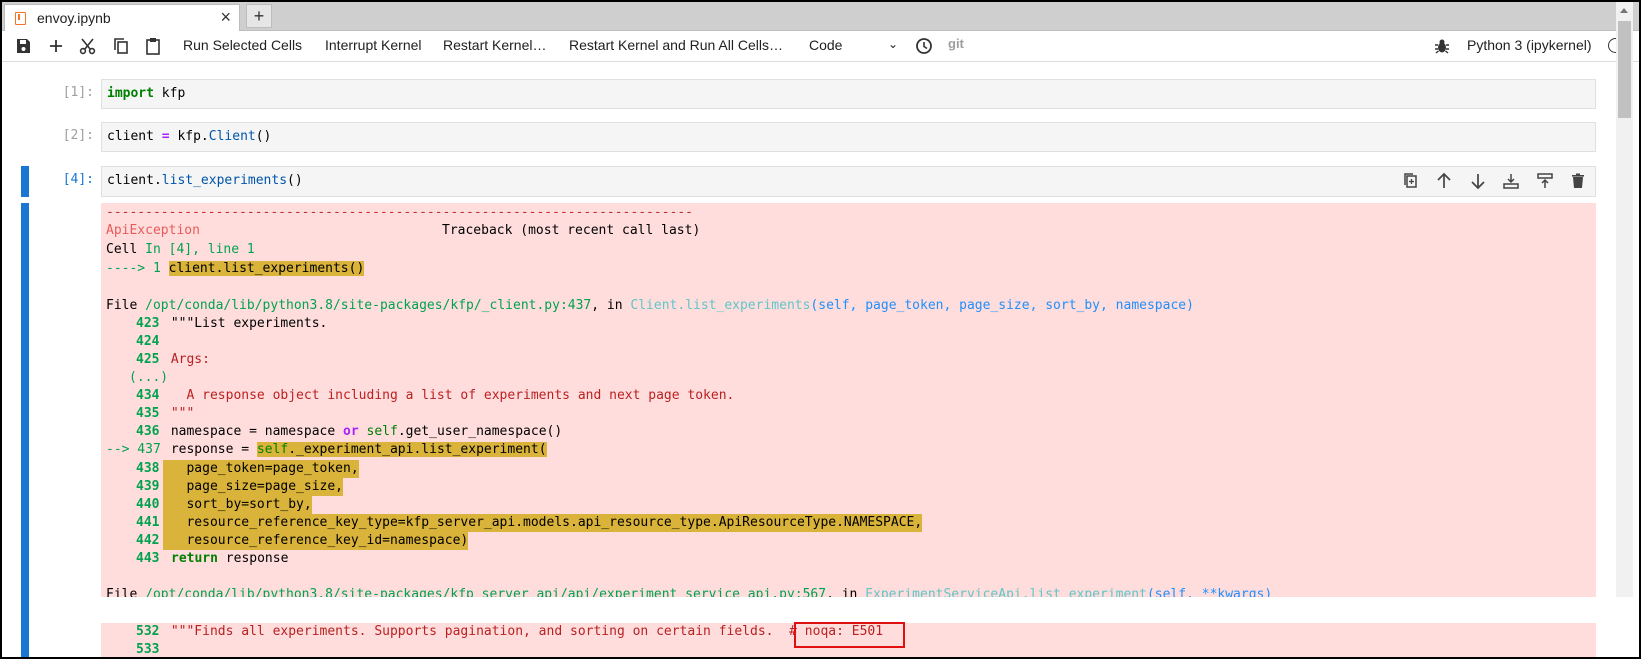 The height and width of the screenshot is (659, 1641). What do you see at coordinates (571, 230) in the screenshot?
I see `traceback-title: Traceback (most recent call last)` at bounding box center [571, 230].